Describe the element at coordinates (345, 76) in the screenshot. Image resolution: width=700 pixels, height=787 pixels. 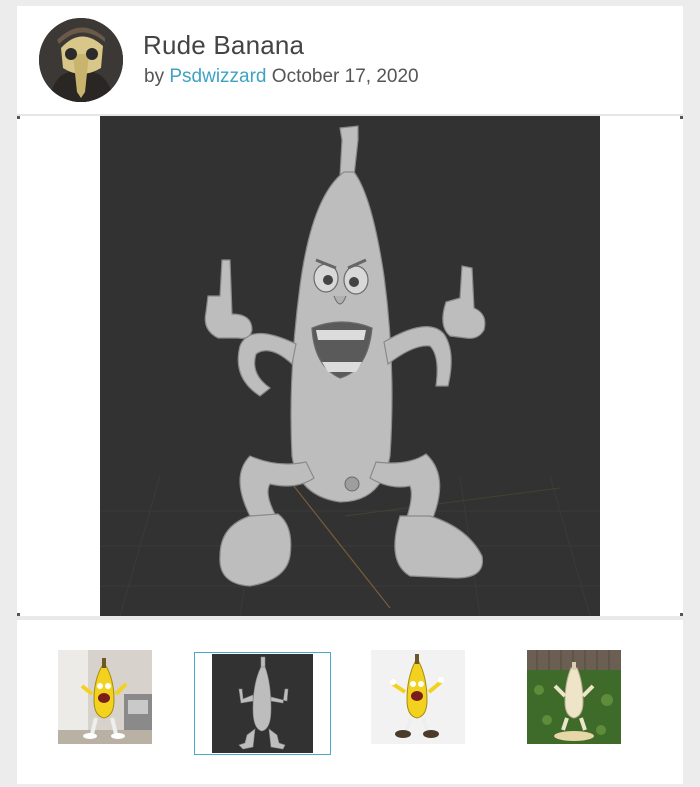
I see `post-date: October 17, 2020` at that location.